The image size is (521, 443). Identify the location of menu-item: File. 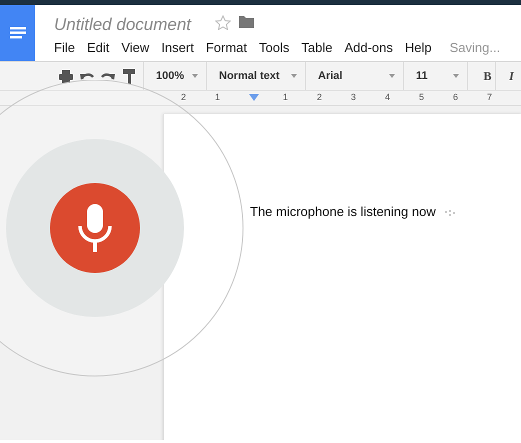
(67, 48).